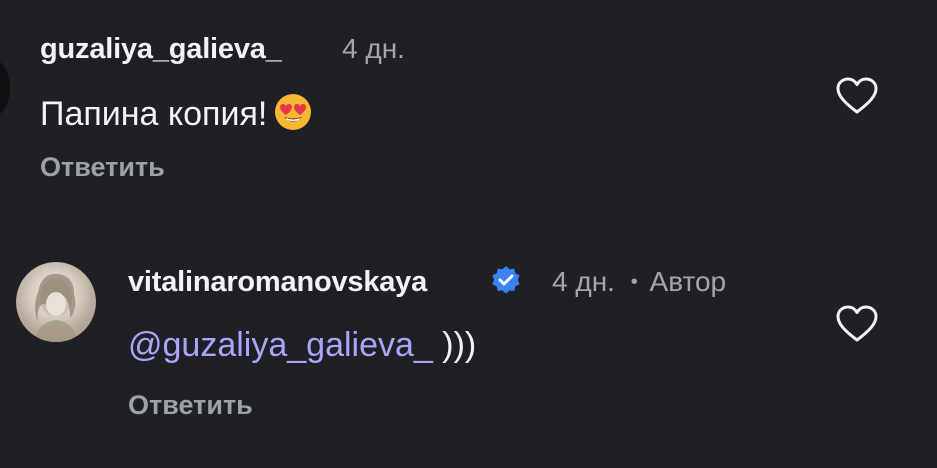  What do you see at coordinates (459, 345) in the screenshot?
I see `comment-text-content: )))` at bounding box center [459, 345].